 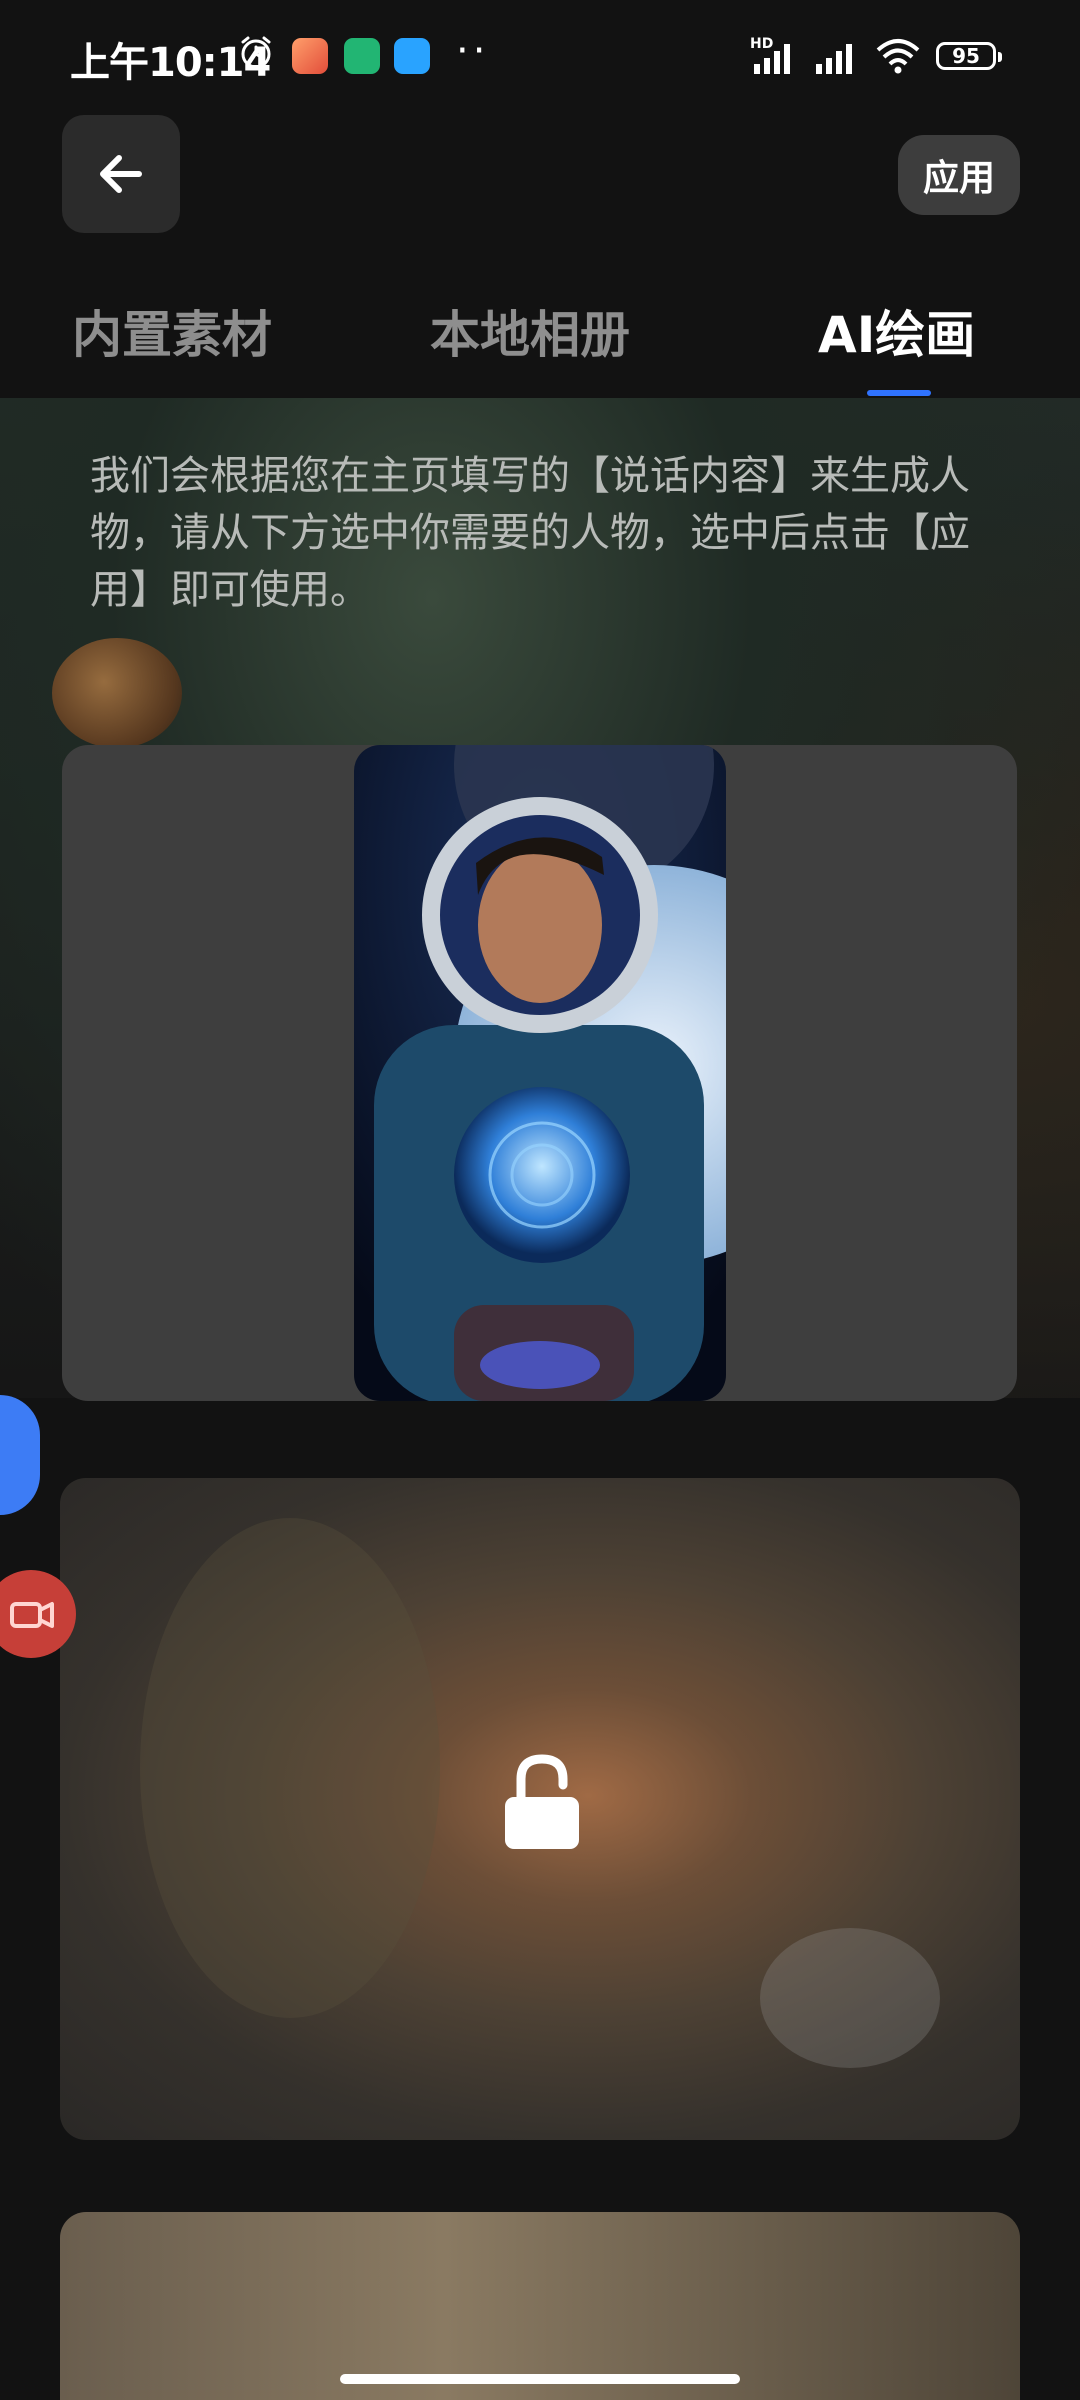 I want to click on shield-icon, so click(x=362, y=56).